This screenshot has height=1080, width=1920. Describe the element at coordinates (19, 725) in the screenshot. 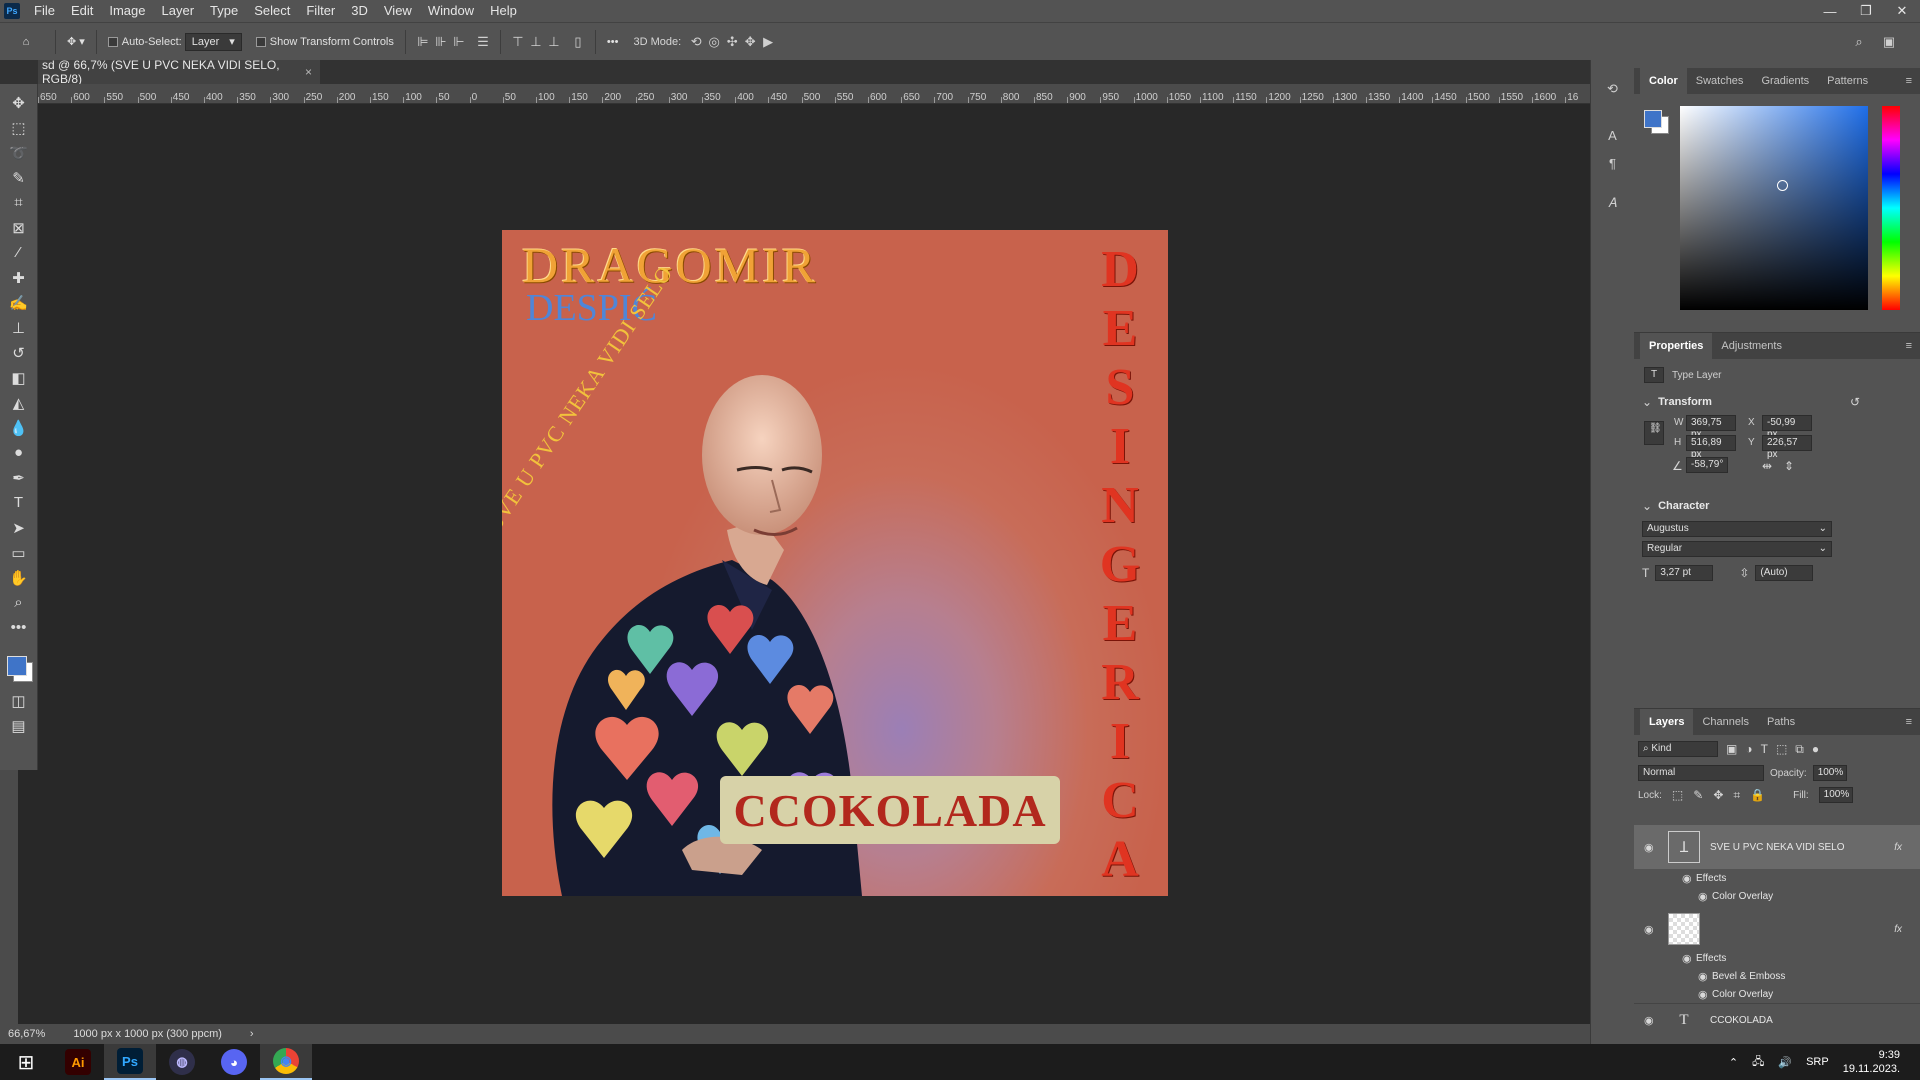

I see `screen-mode-icon: ▤` at that location.